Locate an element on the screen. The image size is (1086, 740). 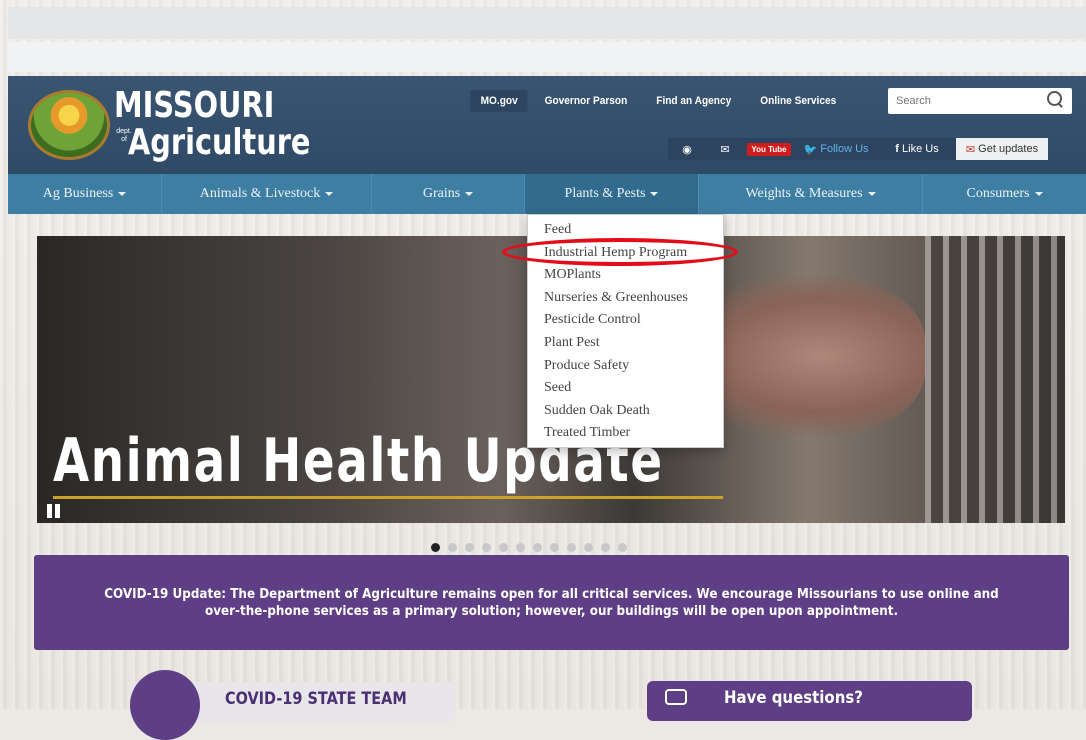
nav-label: Consumers is located at coordinates (998, 193).